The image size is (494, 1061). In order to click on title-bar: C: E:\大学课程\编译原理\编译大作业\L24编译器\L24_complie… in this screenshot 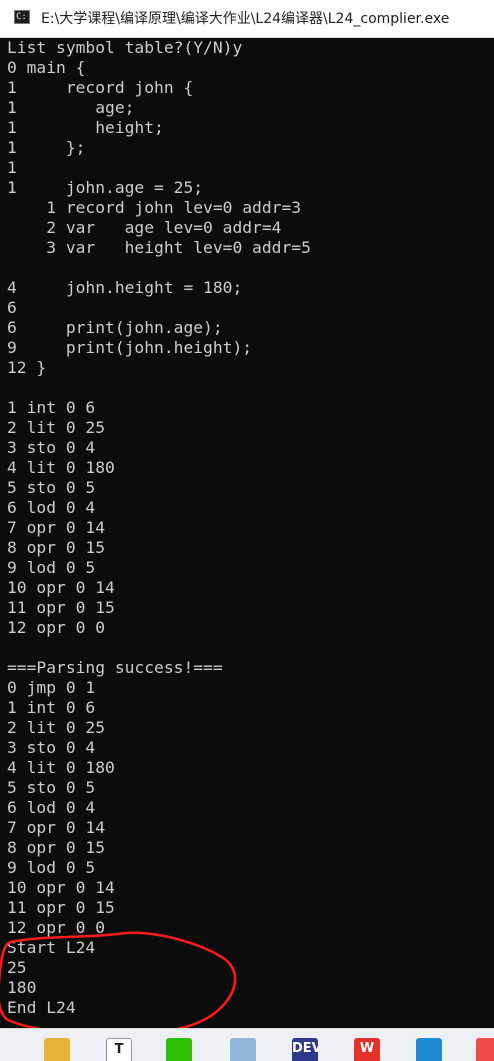, I will do `click(247, 19)`.